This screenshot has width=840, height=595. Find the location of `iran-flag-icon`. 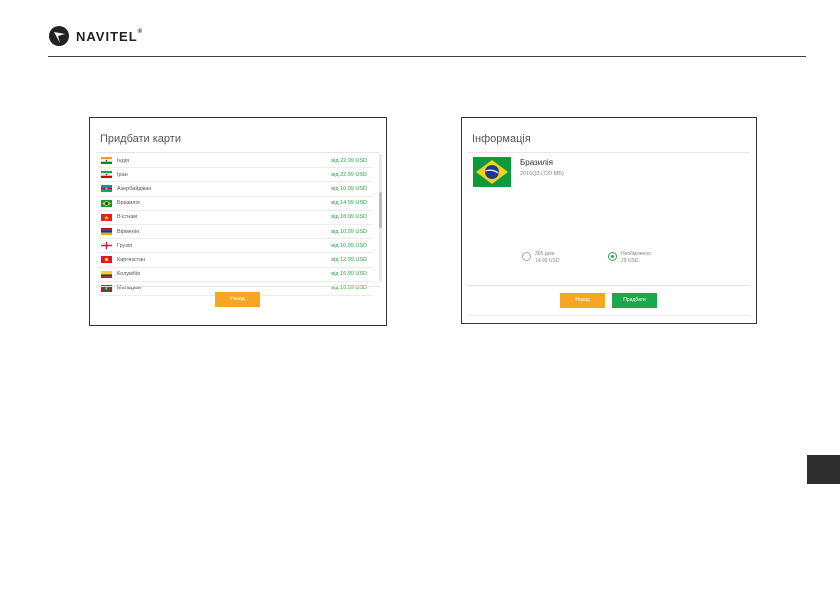

iran-flag-icon is located at coordinates (106, 175).